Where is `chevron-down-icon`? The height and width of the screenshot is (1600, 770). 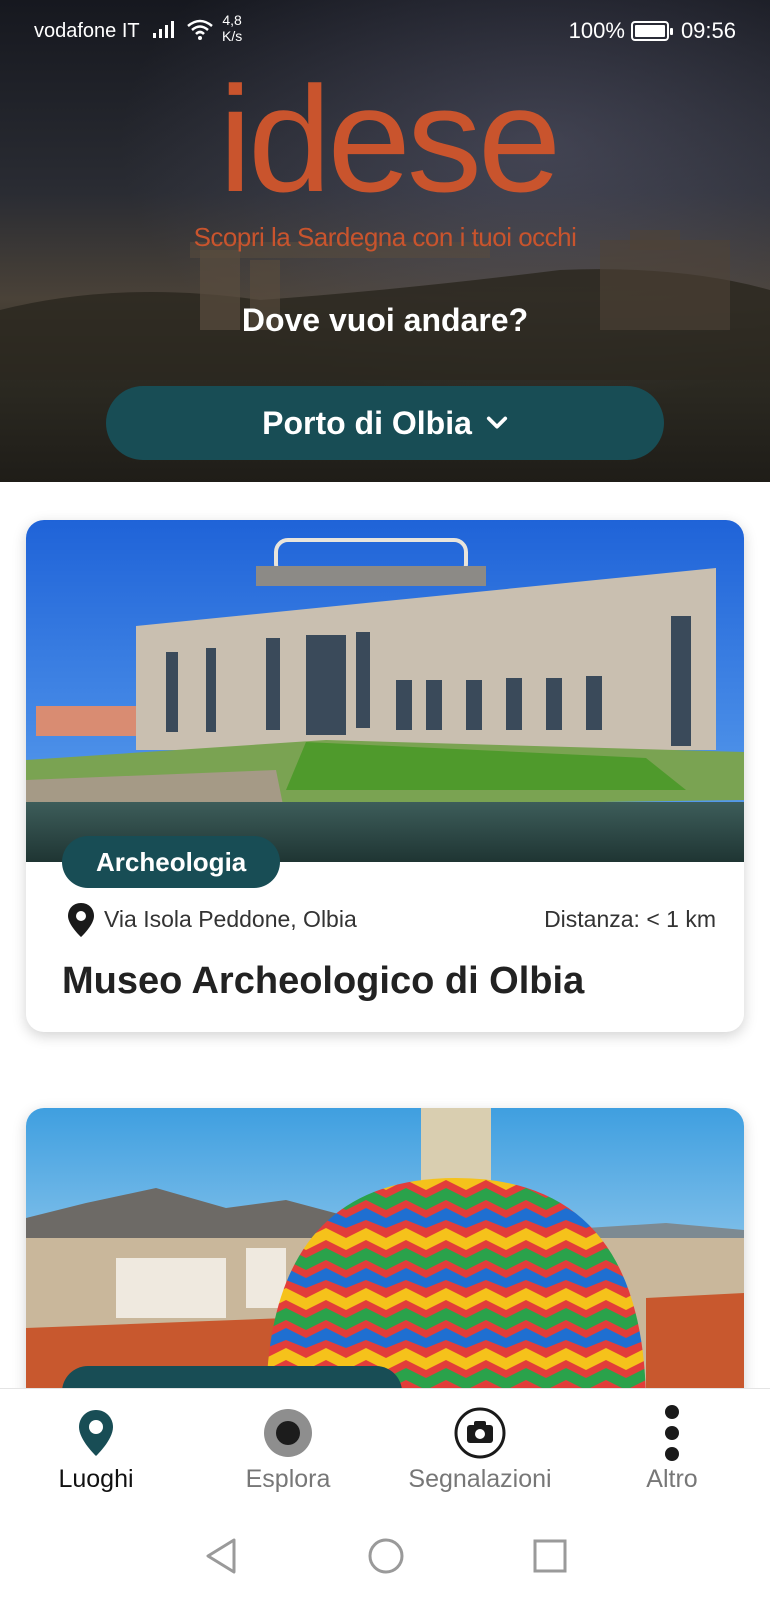 chevron-down-icon is located at coordinates (496, 422).